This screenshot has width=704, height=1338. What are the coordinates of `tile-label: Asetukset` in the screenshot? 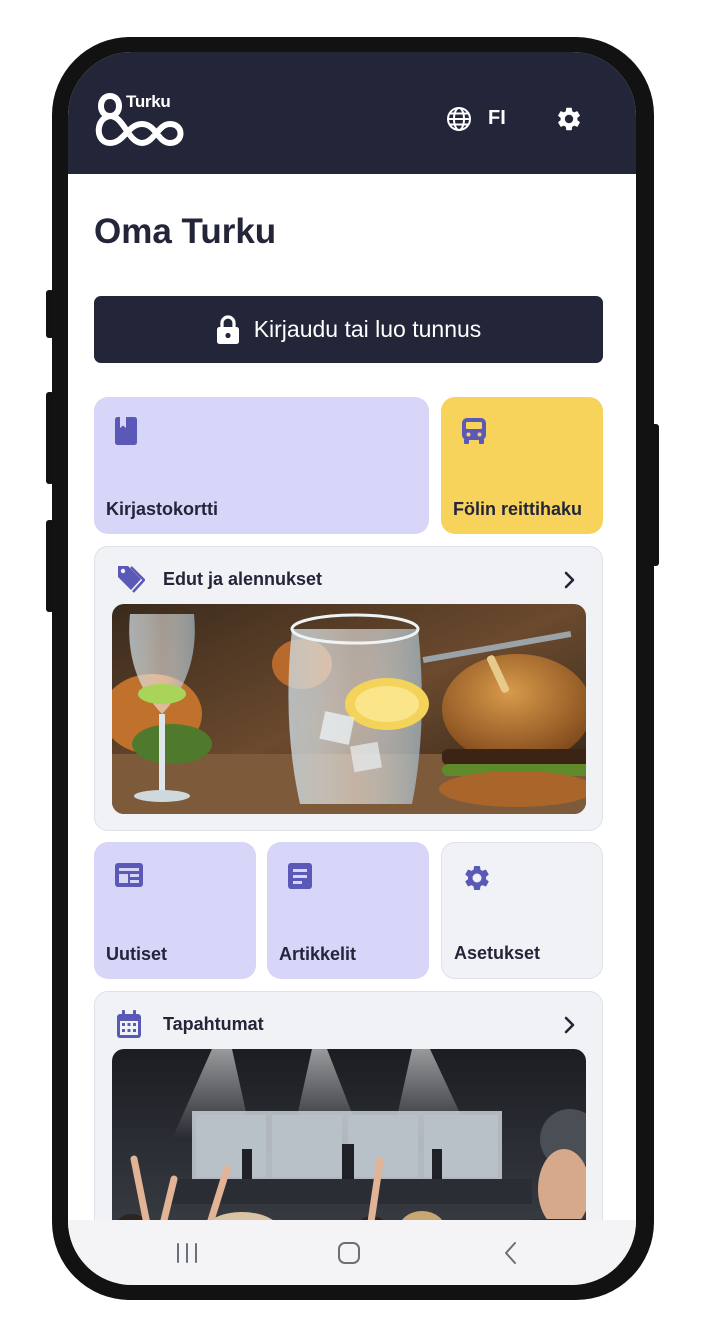 It's located at (497, 953).